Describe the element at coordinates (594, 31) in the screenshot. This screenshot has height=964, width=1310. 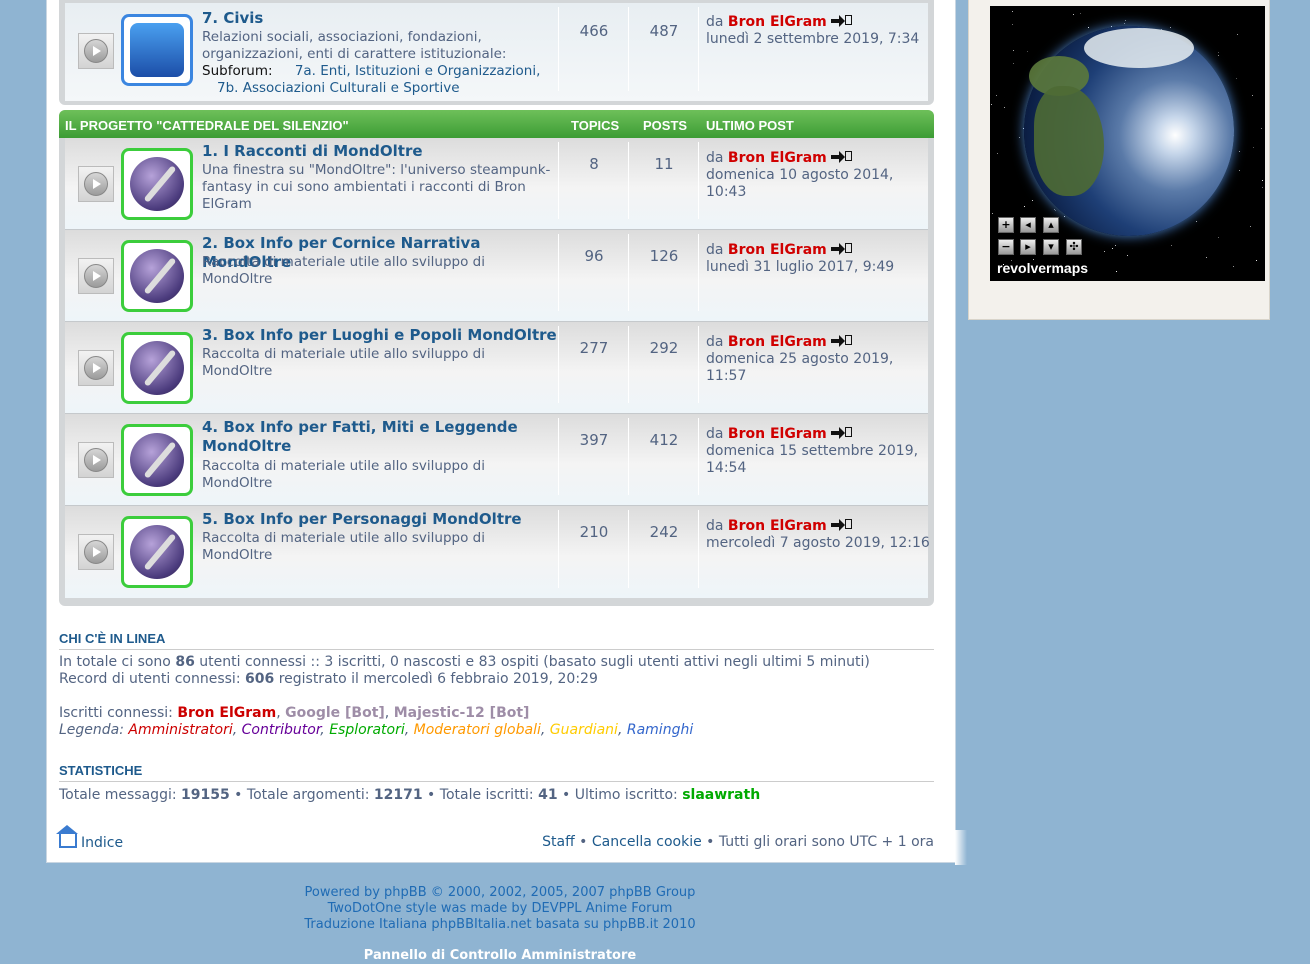
I see `topics-count: 466` at that location.